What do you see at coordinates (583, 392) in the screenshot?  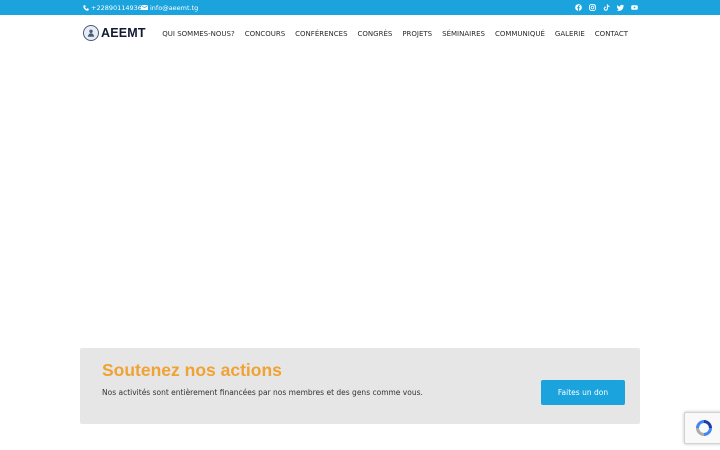 I see `donate-button: Faites un don` at bounding box center [583, 392].